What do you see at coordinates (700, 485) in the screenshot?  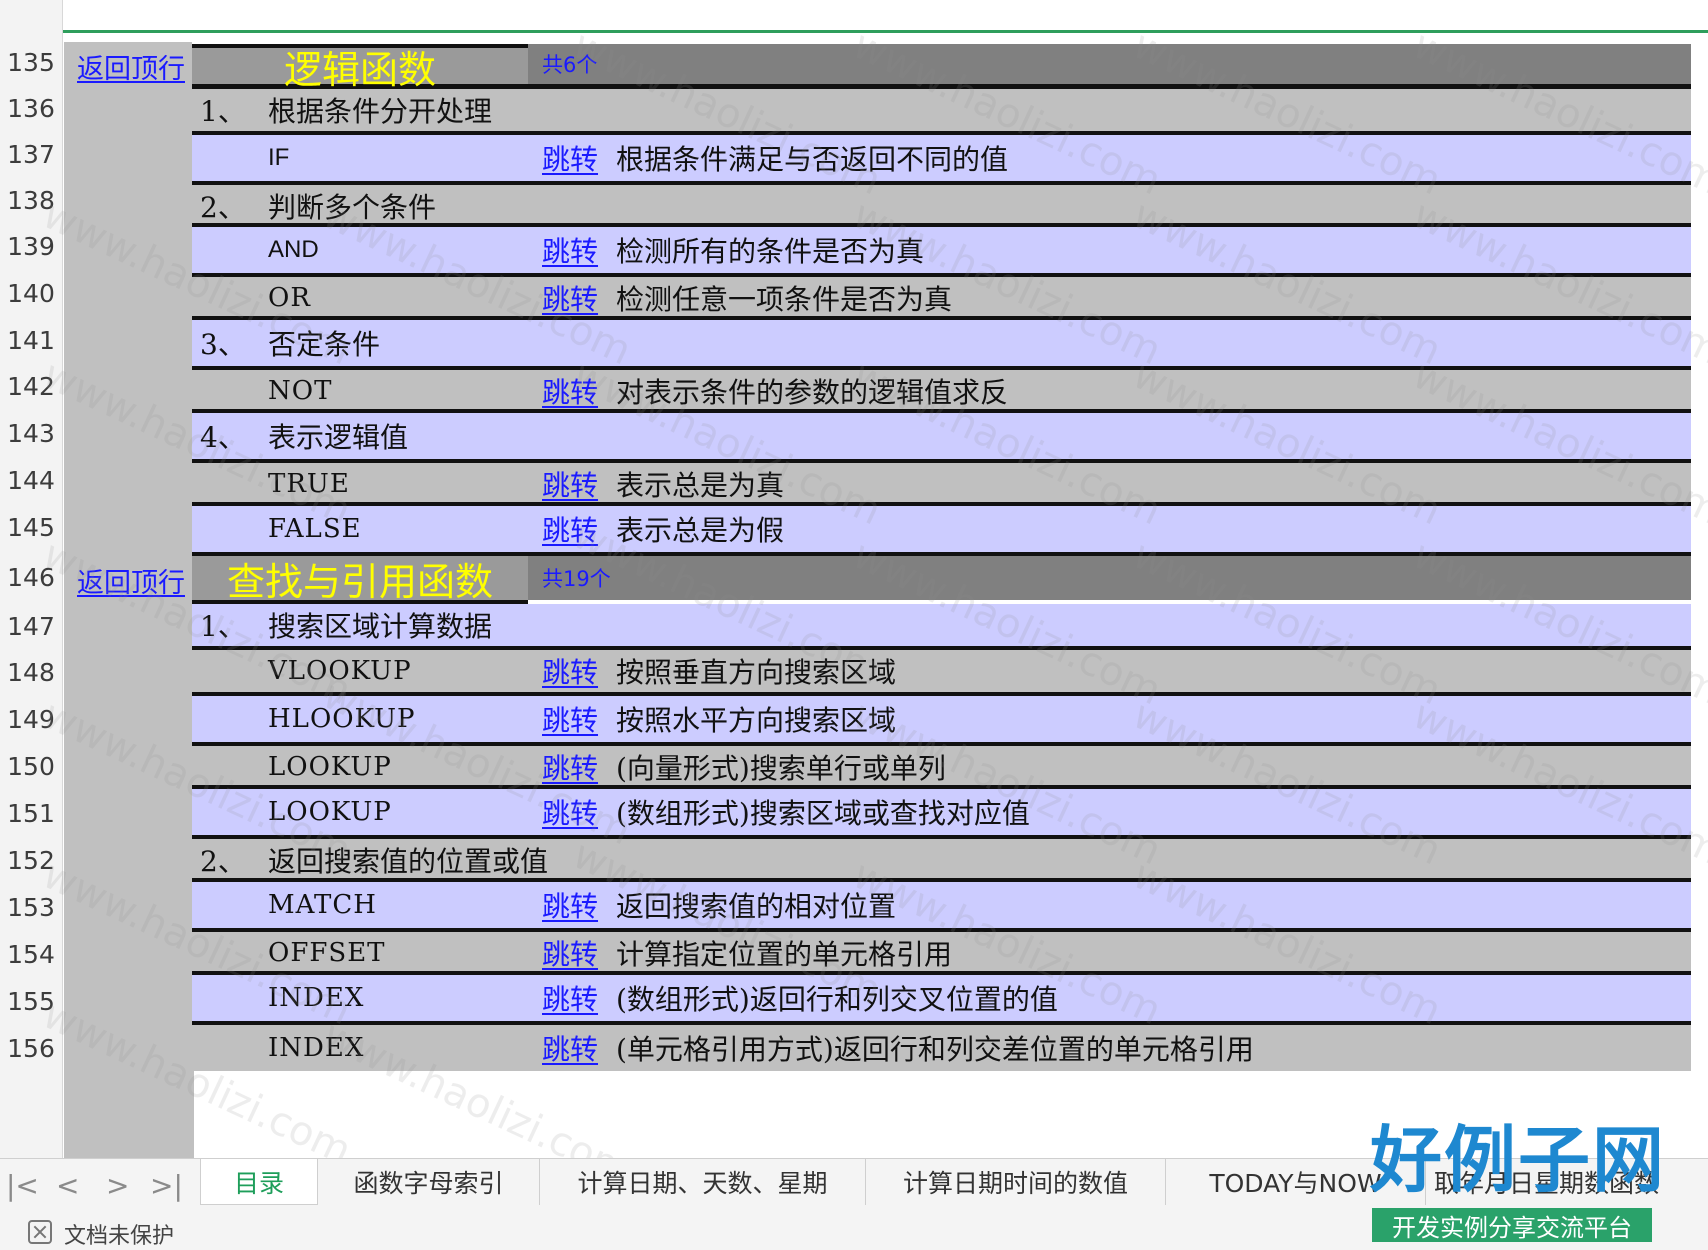 I see `function-description: 表示总是为真` at bounding box center [700, 485].